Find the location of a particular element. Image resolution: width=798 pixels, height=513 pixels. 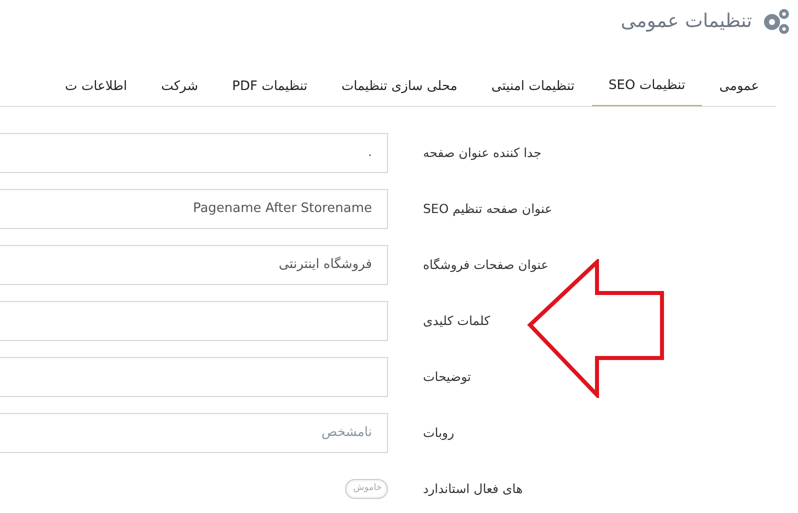

tab: اطلاعات ت is located at coordinates (96, 86).